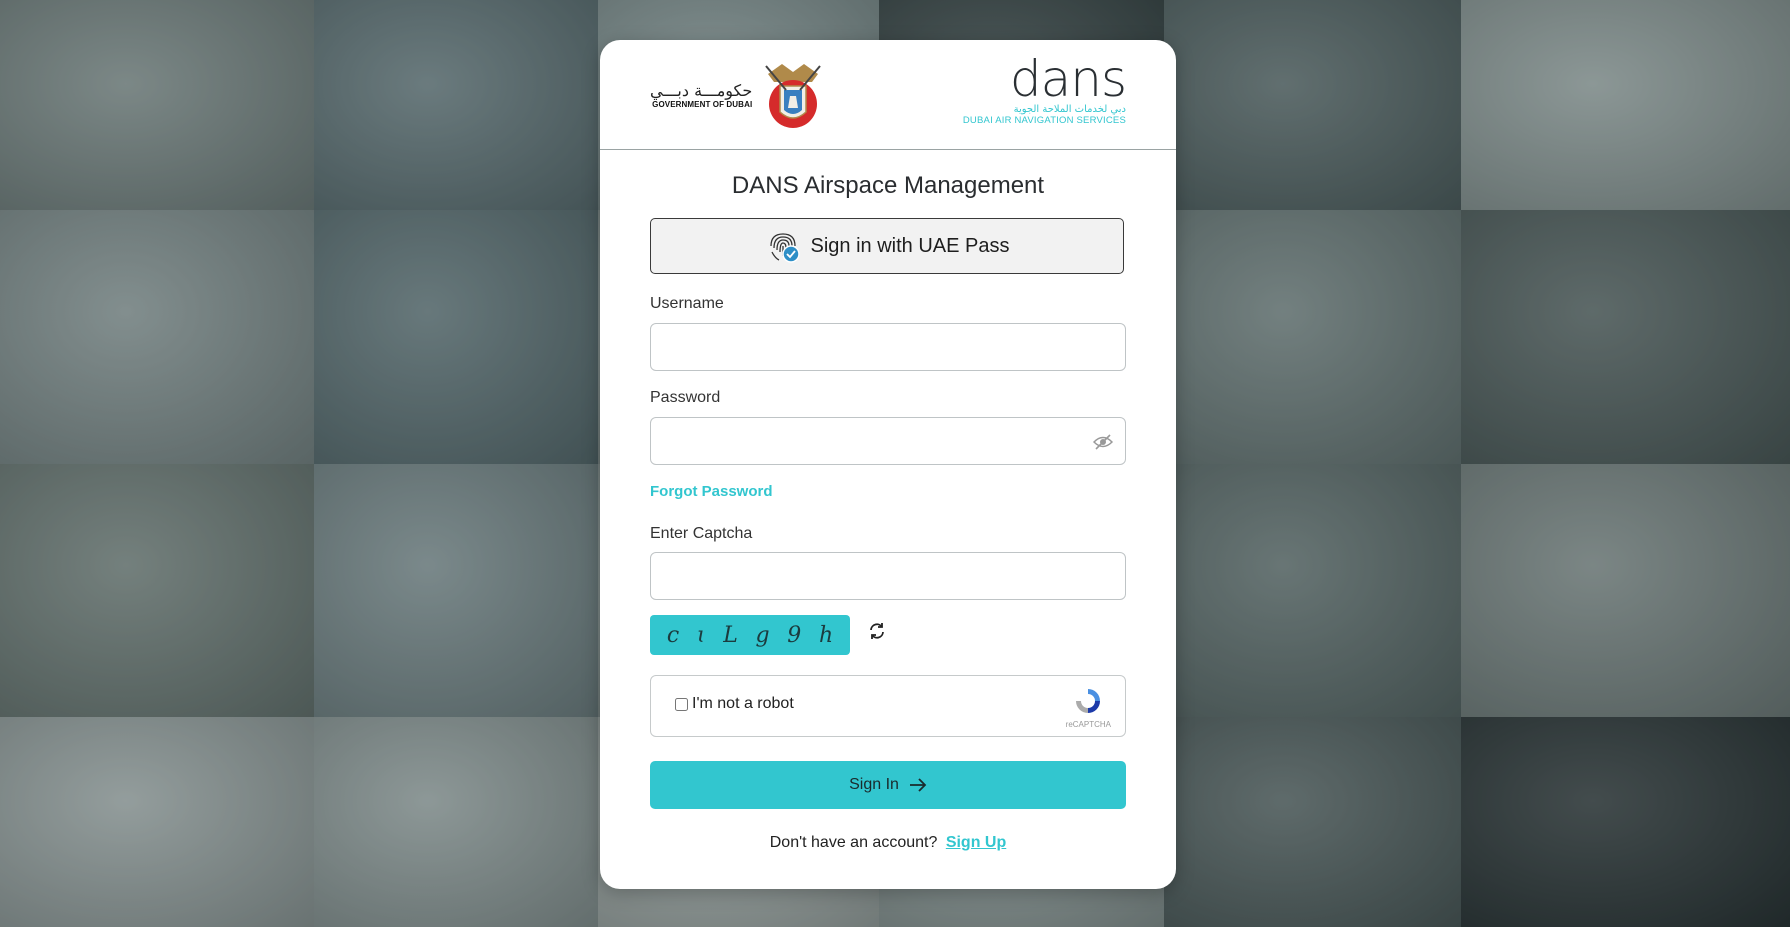 The width and height of the screenshot is (1790, 927). I want to click on captcha-char: c, so click(673, 635).